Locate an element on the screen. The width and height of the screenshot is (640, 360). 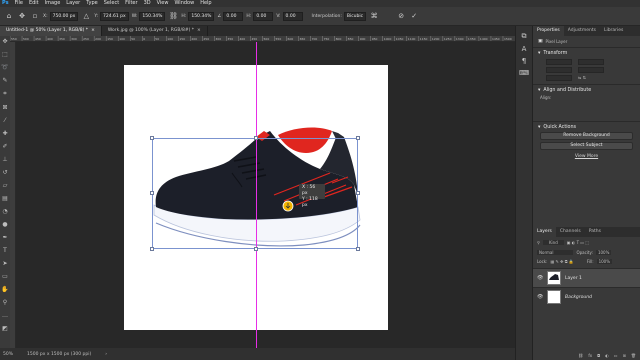
menu-view: View is located at coordinates (163, 3).